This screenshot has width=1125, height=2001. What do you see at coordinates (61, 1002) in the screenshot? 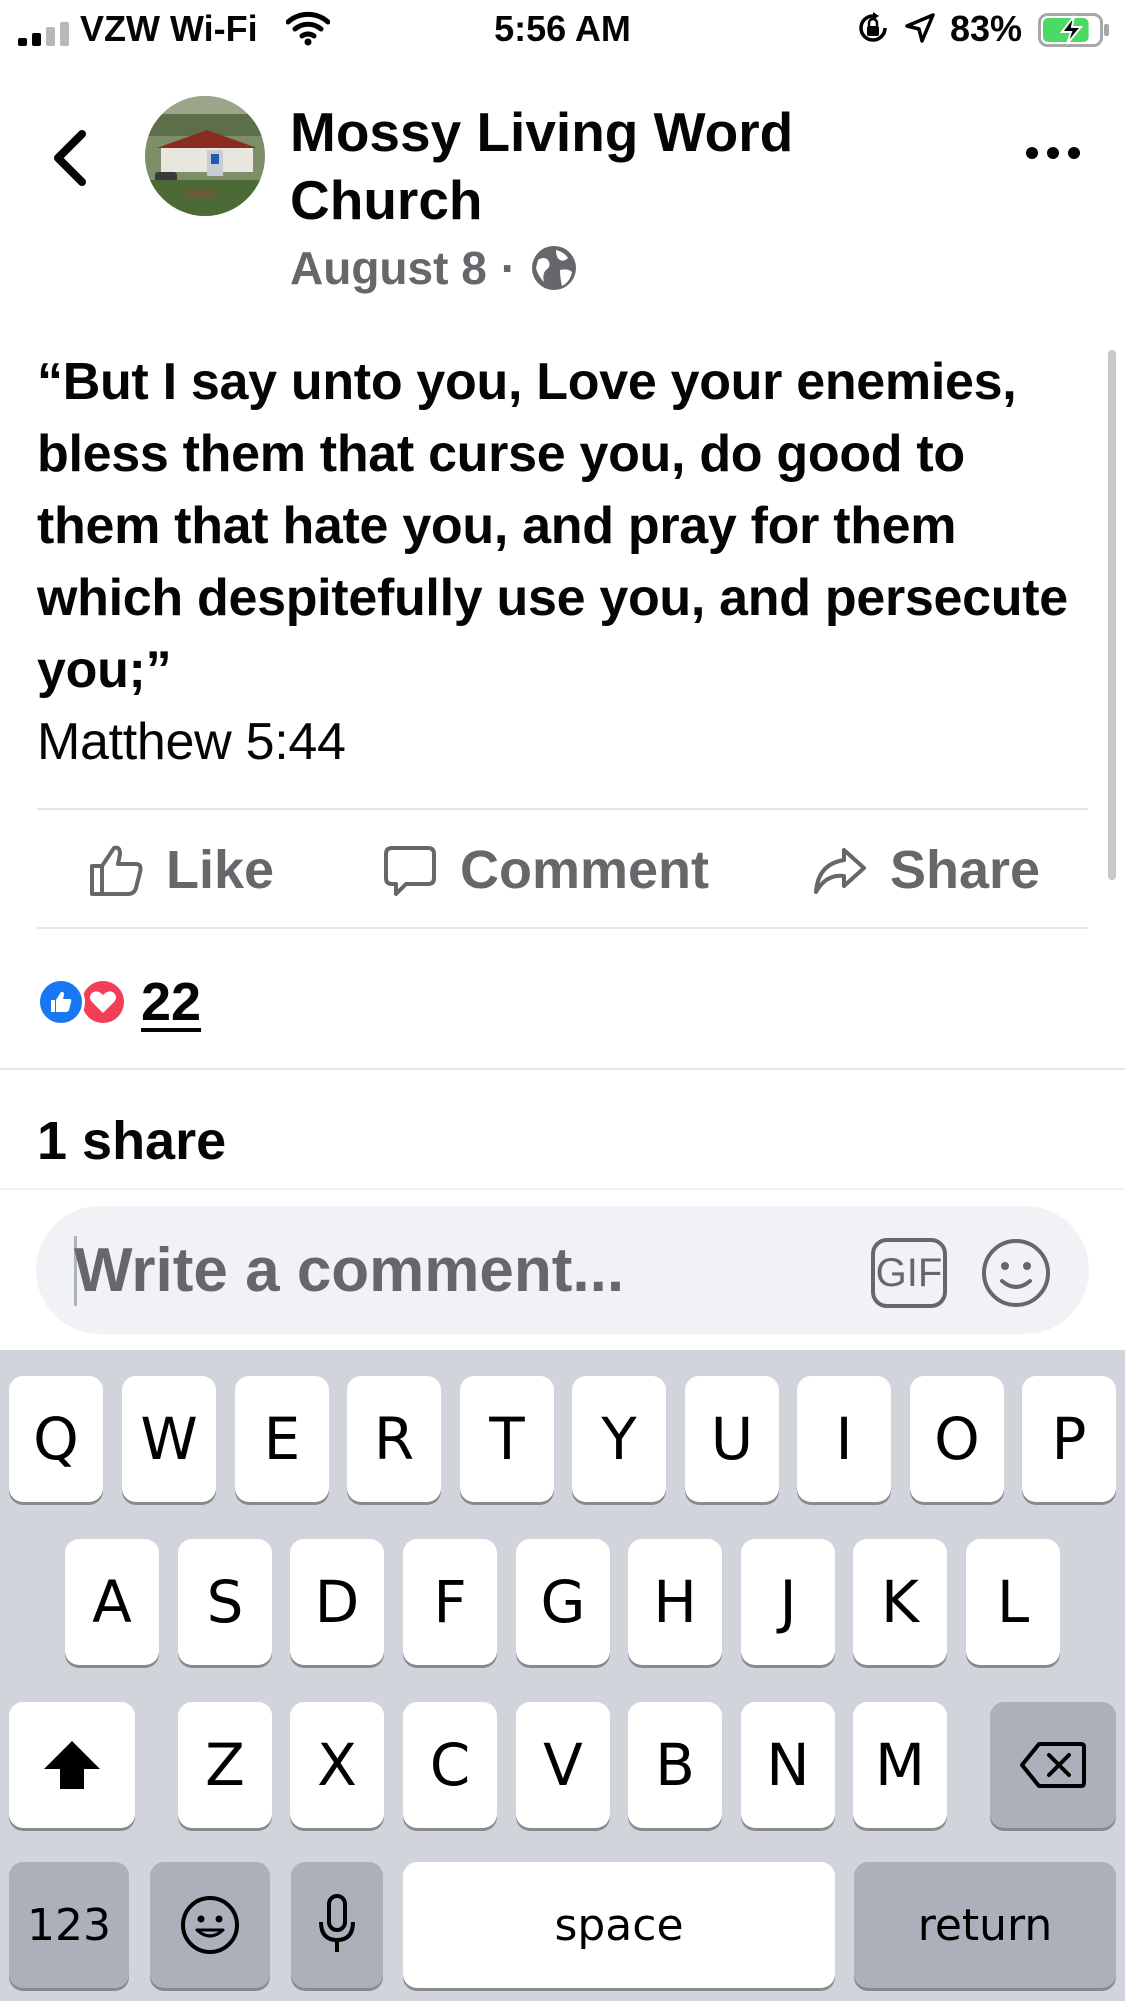
I see `like-reaction-icon` at bounding box center [61, 1002].